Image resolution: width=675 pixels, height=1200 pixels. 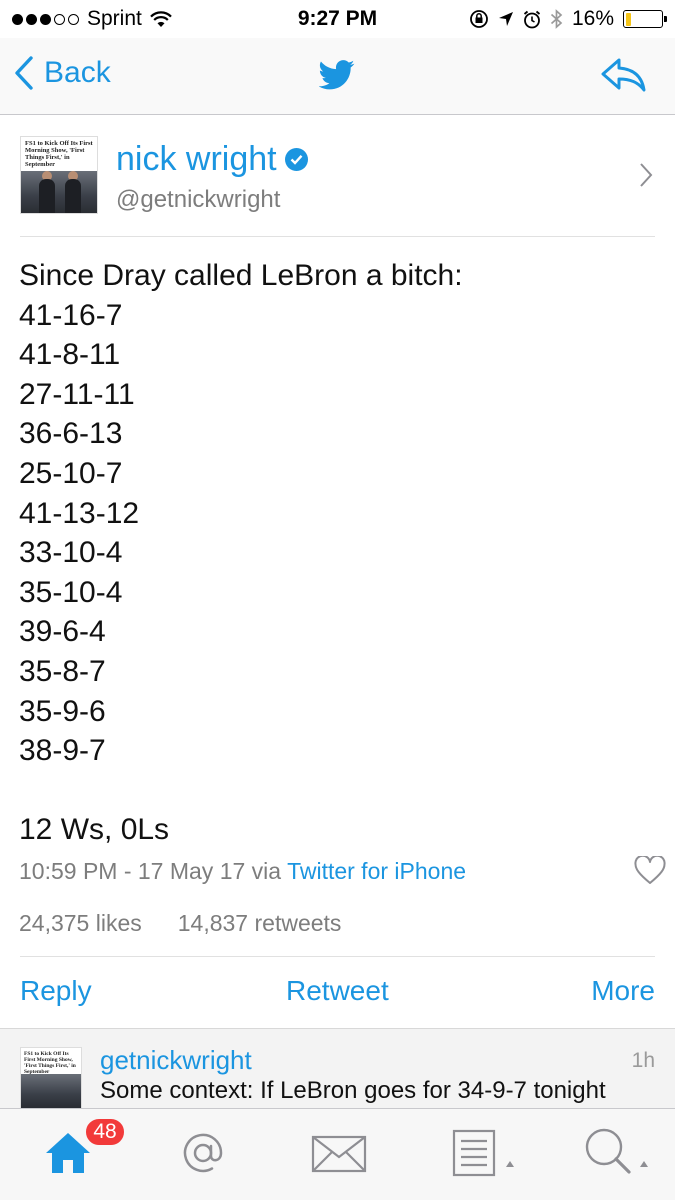 What do you see at coordinates (62, 671) in the screenshot?
I see `tweet-line: 35-8-7` at bounding box center [62, 671].